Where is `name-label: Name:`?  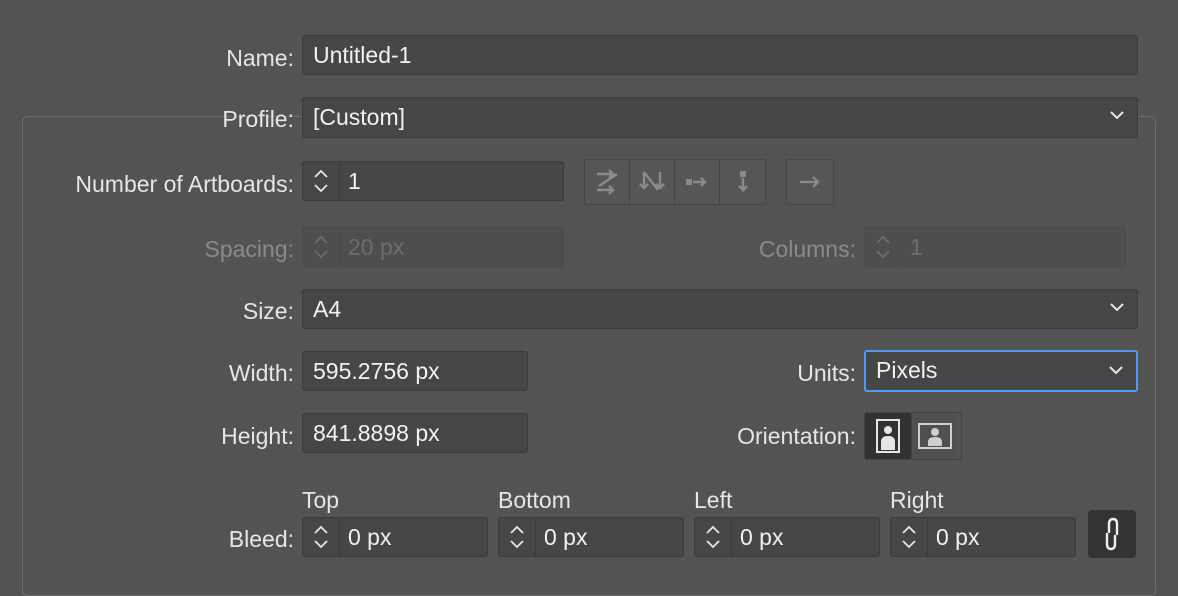 name-label: Name: is located at coordinates (260, 58).